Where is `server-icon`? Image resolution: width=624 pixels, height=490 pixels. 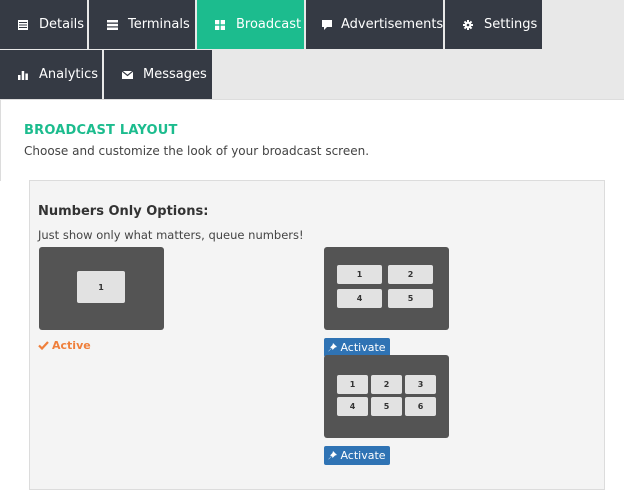 server-icon is located at coordinates (112, 25).